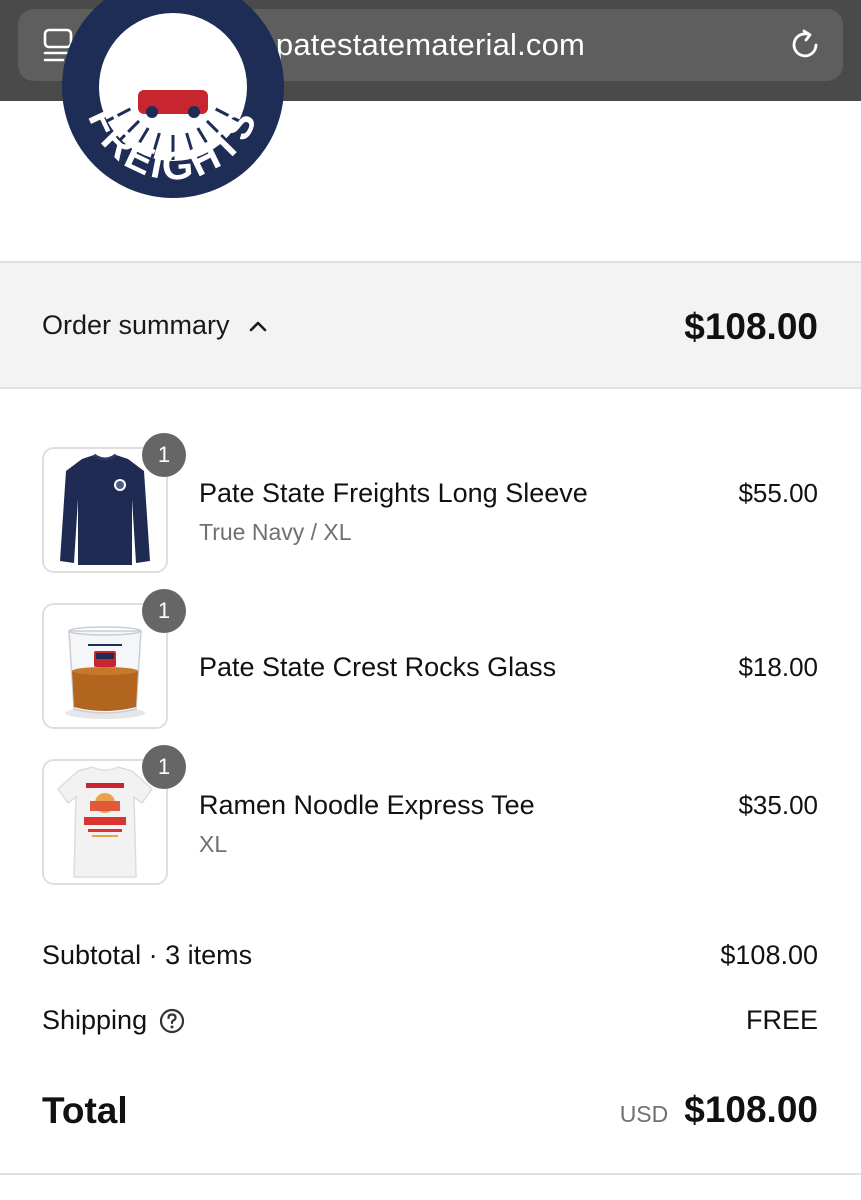 The image size is (861, 1200). What do you see at coordinates (275, 532) in the screenshot?
I see `item-variant: True Navy / XL` at bounding box center [275, 532].